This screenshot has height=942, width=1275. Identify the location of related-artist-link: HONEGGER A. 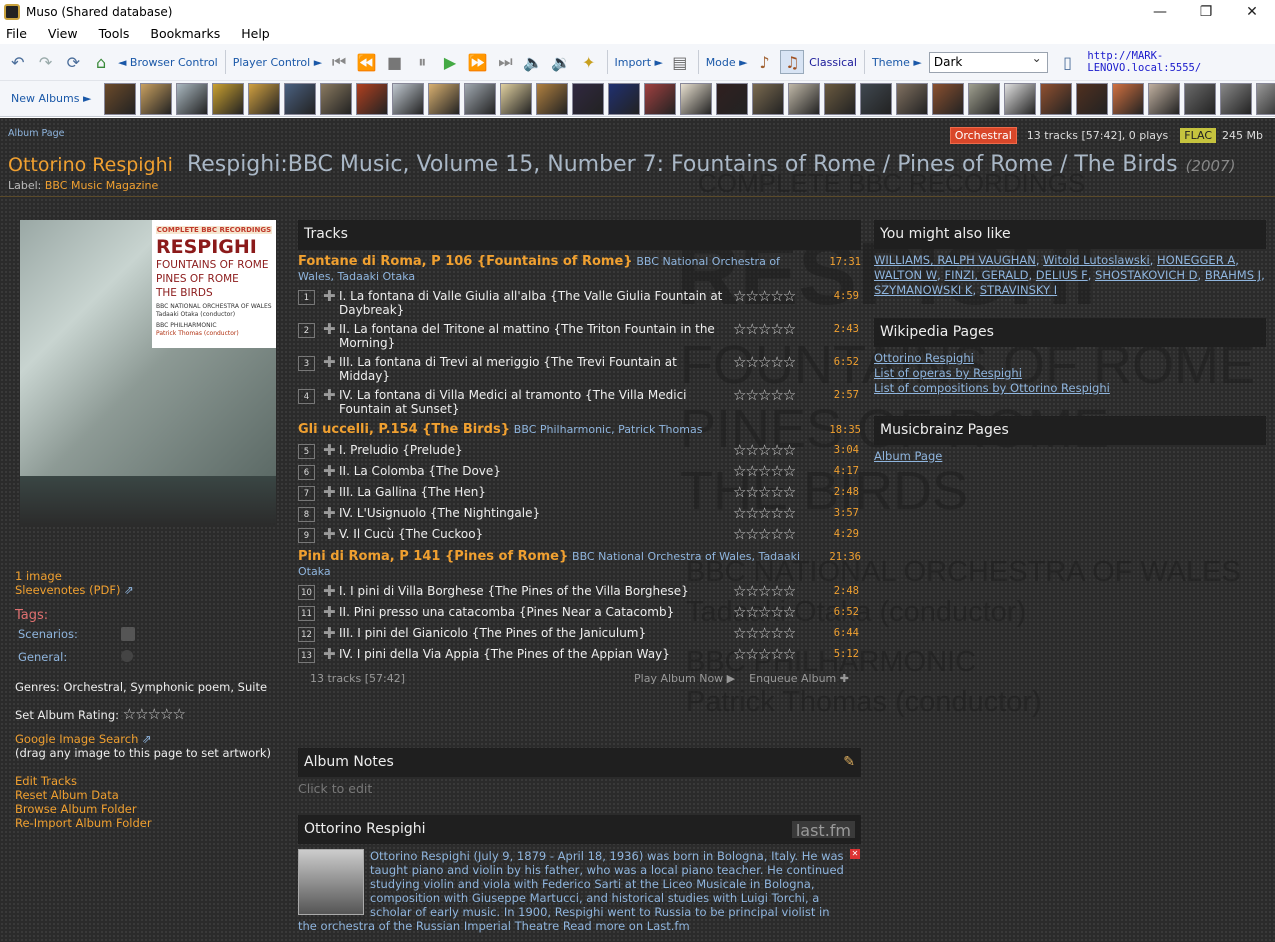
(1196, 260).